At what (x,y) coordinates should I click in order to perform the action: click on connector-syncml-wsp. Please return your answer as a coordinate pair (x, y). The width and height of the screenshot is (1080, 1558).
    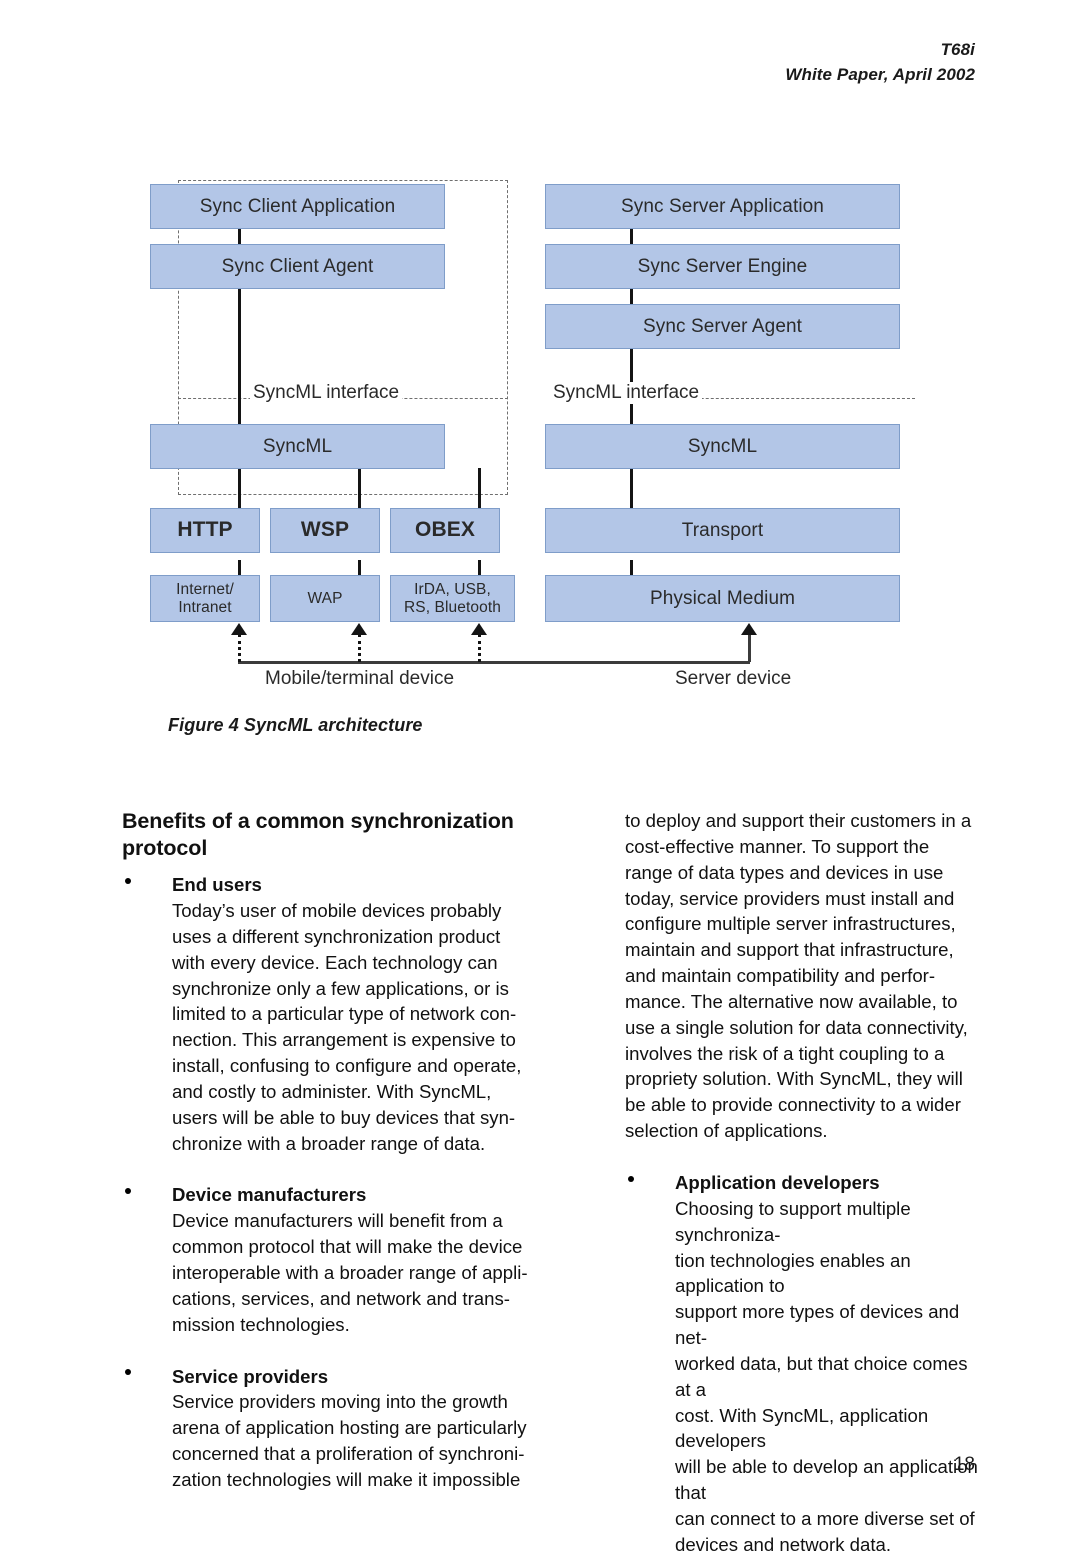
    Looking at the image, I should click on (359, 490).